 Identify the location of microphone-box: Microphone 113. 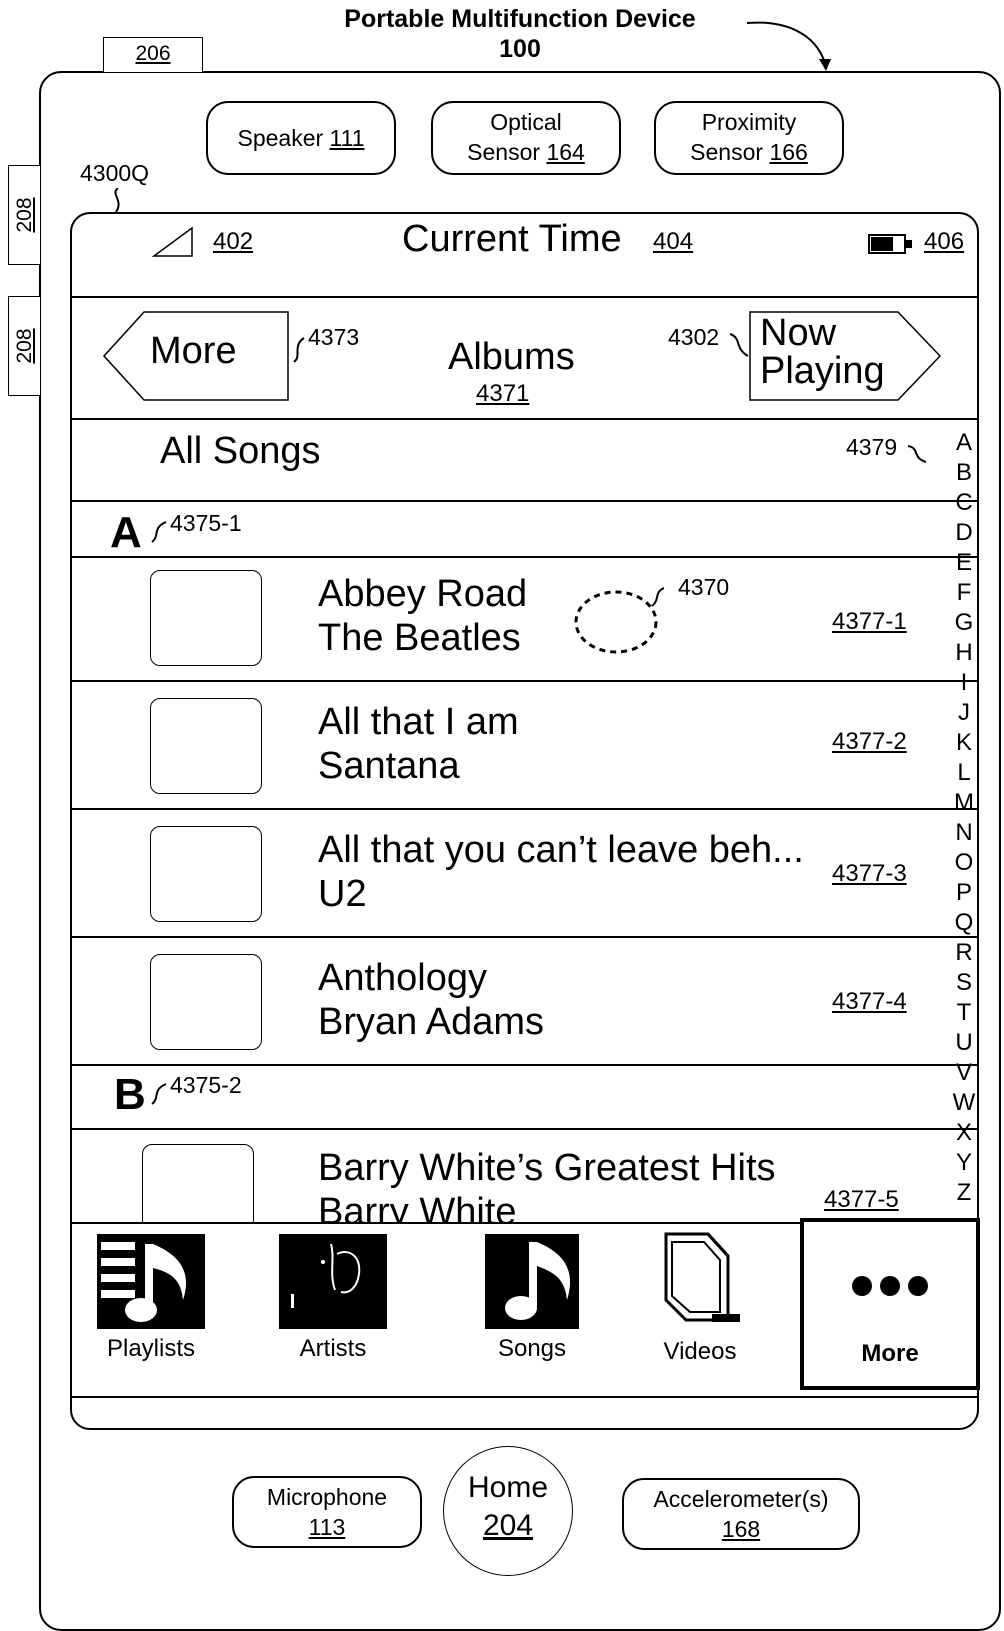
(327, 1512).